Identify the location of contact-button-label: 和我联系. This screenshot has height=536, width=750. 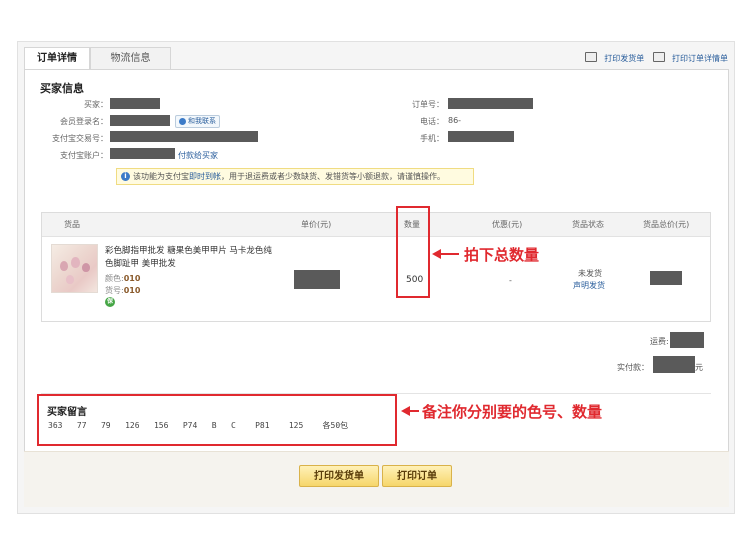
(202, 121).